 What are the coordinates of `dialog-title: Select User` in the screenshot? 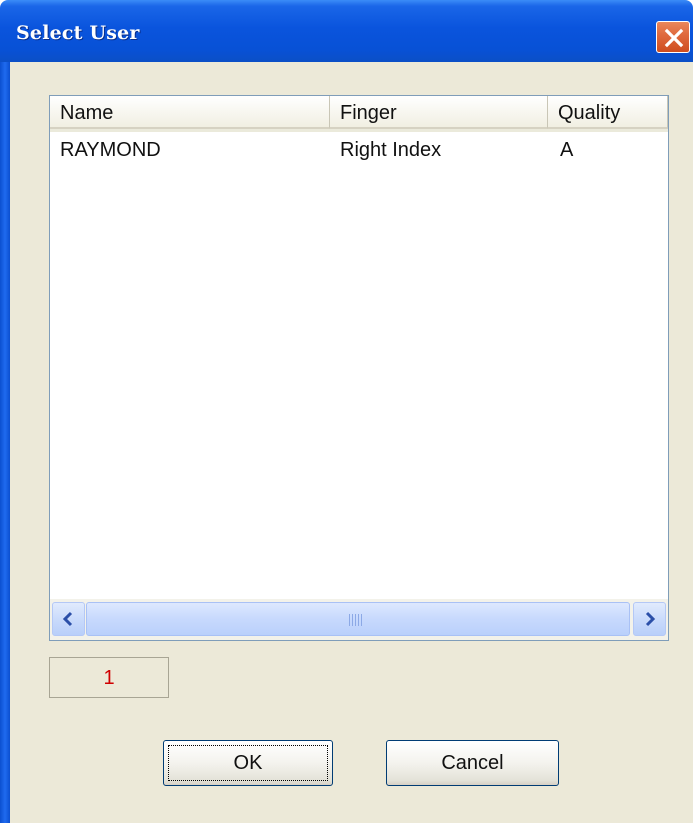 It's located at (78, 33).